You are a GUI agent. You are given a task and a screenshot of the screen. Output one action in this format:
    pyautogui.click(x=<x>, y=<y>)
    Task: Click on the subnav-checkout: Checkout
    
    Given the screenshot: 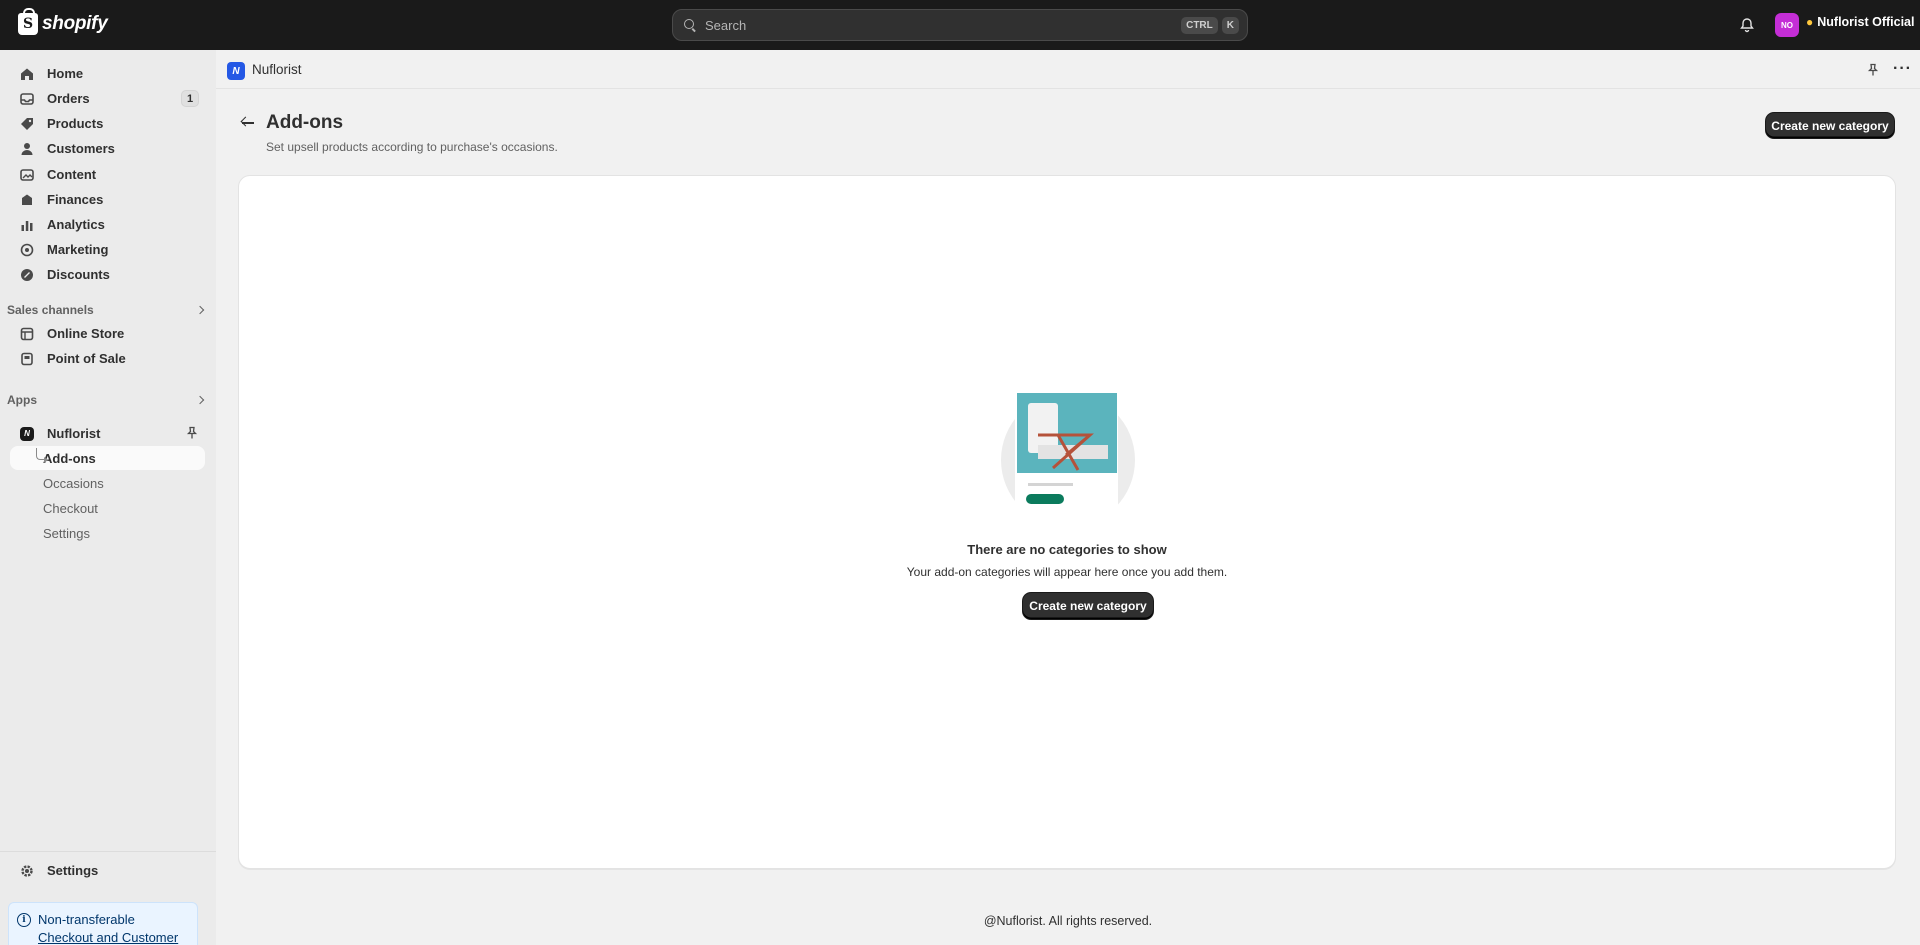 What is the action you would take?
    pyautogui.click(x=107, y=508)
    